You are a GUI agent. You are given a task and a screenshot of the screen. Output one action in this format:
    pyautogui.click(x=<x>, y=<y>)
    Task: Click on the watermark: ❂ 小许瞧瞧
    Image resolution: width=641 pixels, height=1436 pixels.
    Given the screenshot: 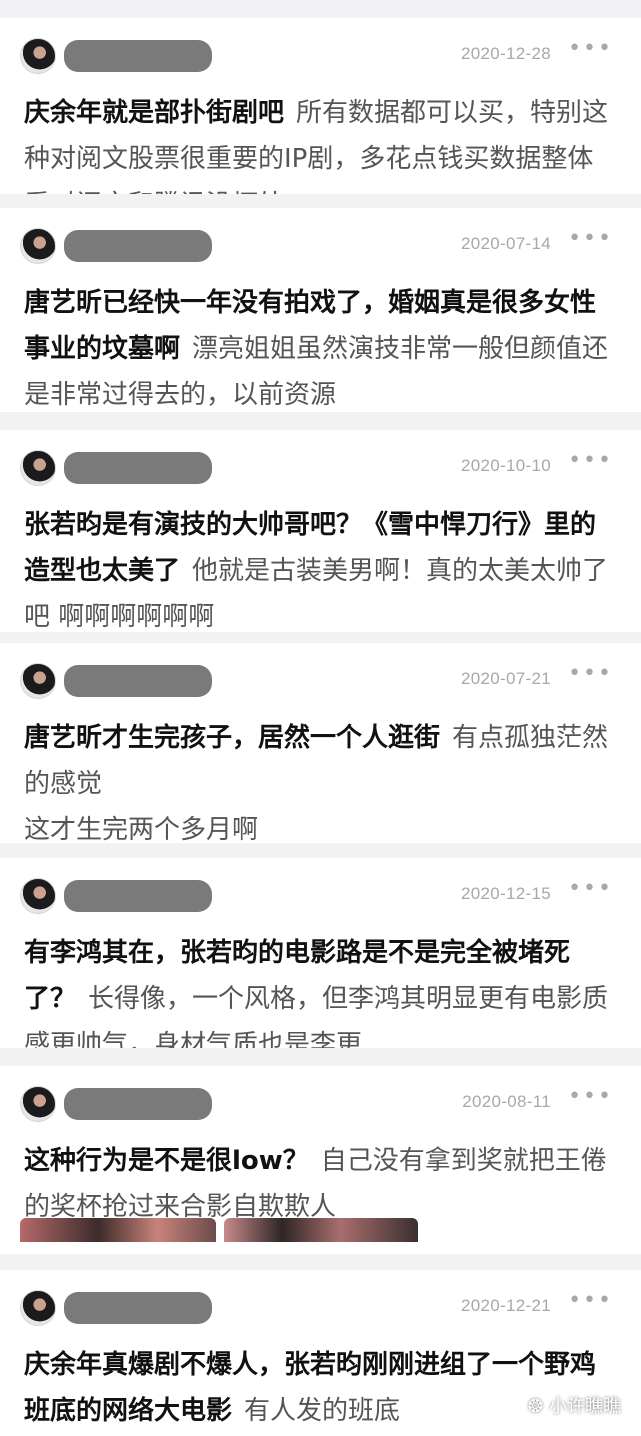 What is the action you would take?
    pyautogui.click(x=574, y=1405)
    